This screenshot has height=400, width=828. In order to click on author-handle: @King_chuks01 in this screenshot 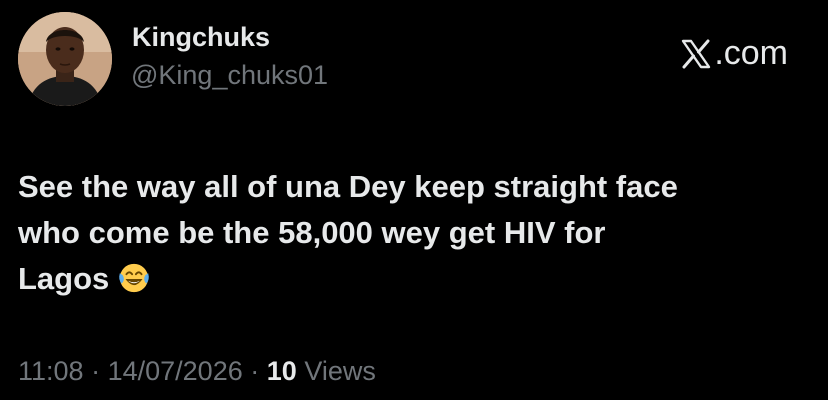, I will do `click(229, 75)`.